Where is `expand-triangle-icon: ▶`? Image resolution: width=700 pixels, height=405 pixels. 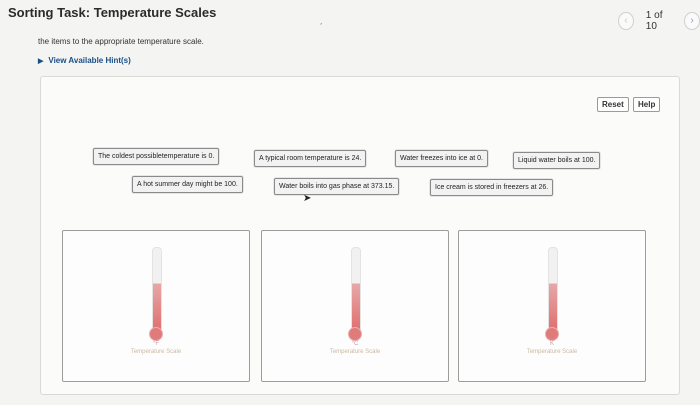
expand-triangle-icon: ▶ is located at coordinates (41, 61).